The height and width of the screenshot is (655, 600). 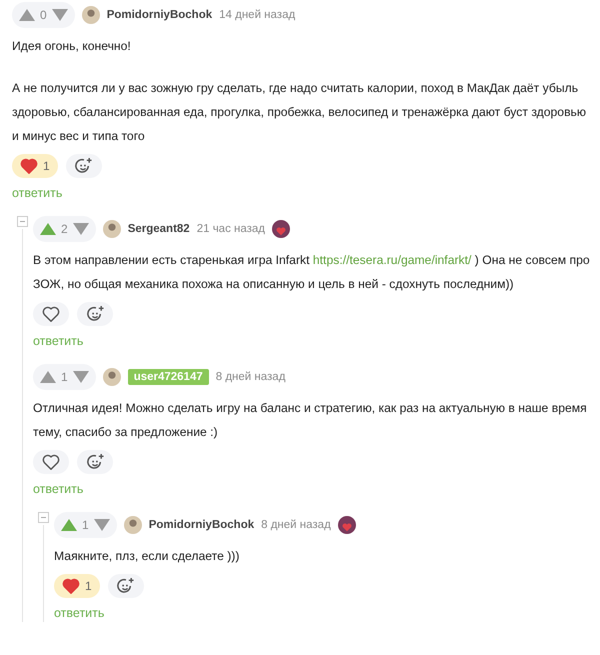 I want to click on author-name: user4726147, so click(x=168, y=377).